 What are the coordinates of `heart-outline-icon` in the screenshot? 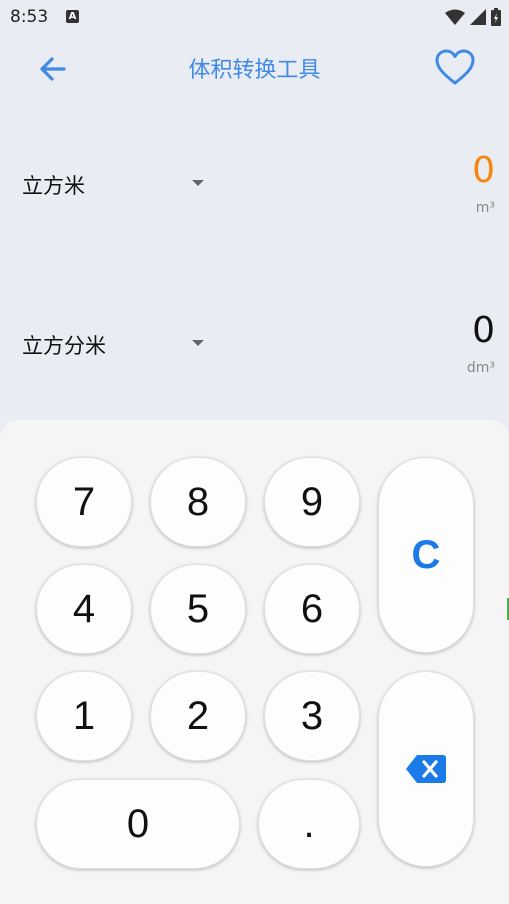 It's located at (455, 67).